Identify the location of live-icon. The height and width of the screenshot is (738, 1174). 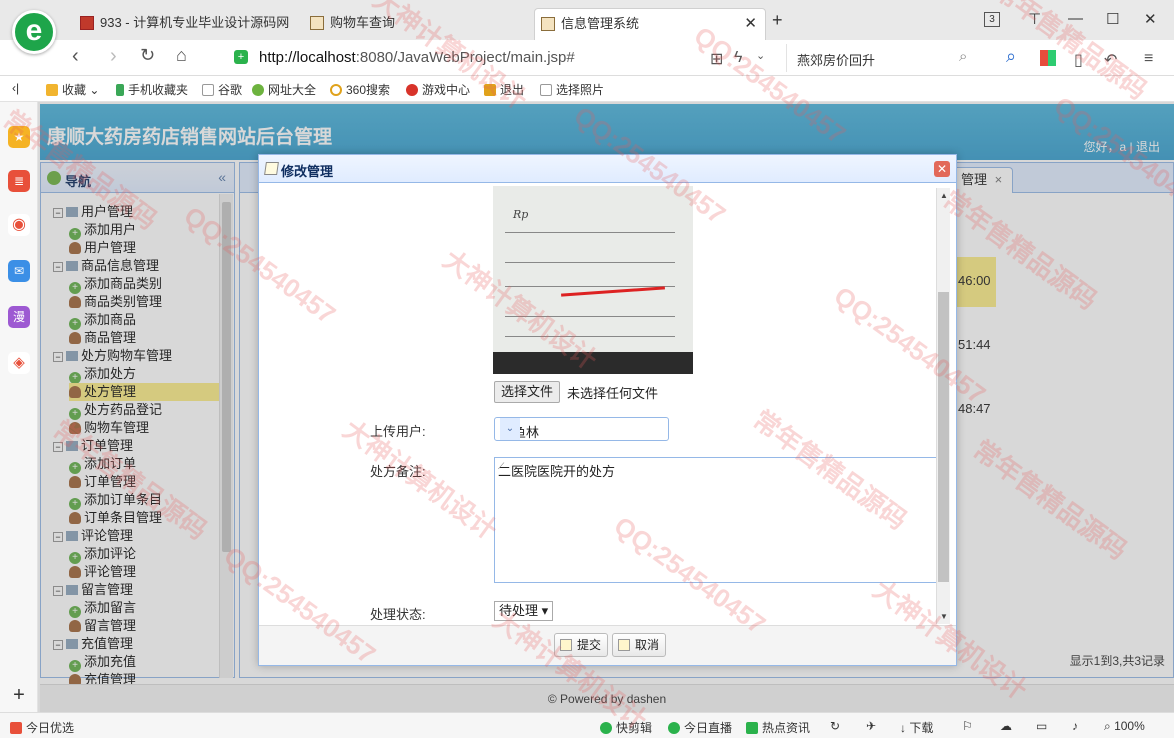
(674, 728).